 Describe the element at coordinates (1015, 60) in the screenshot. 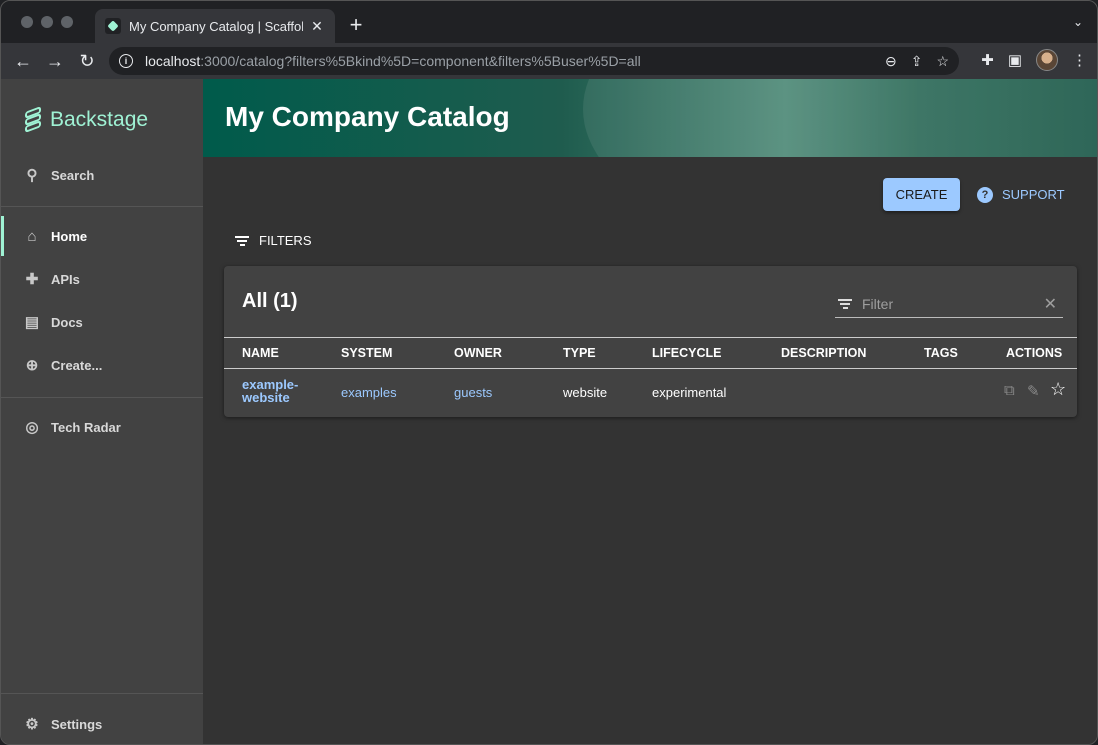

I see `side-panel-icon: ▣` at that location.